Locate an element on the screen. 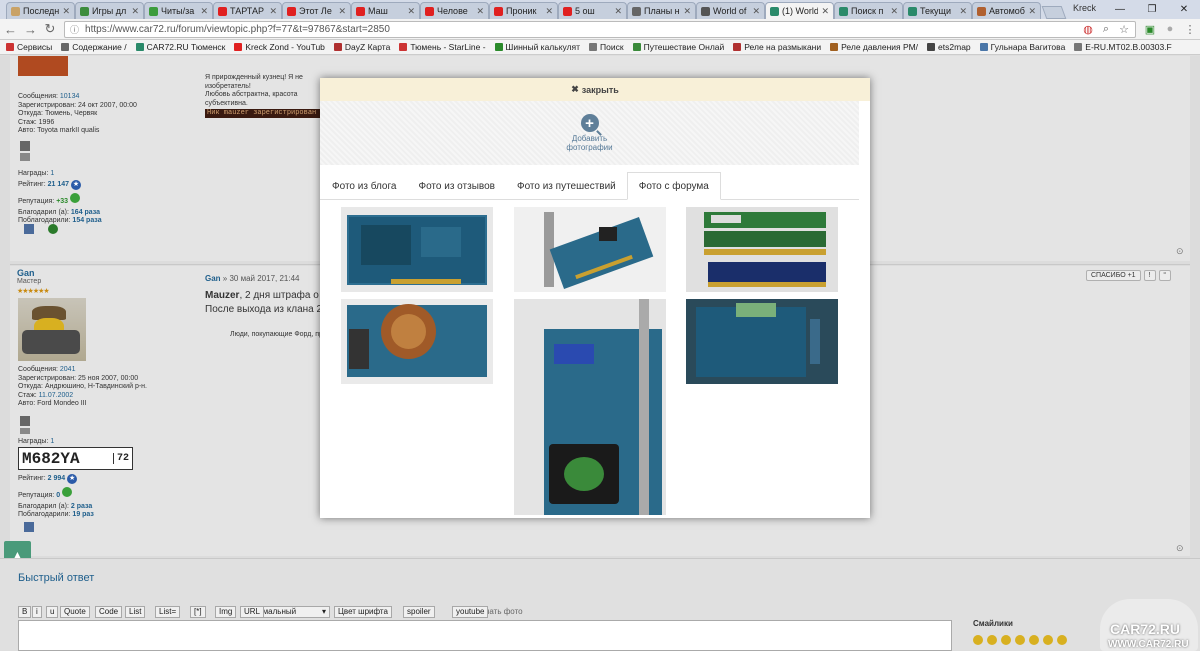  bookmark-item: Поиск is located at coordinates (606, 47).